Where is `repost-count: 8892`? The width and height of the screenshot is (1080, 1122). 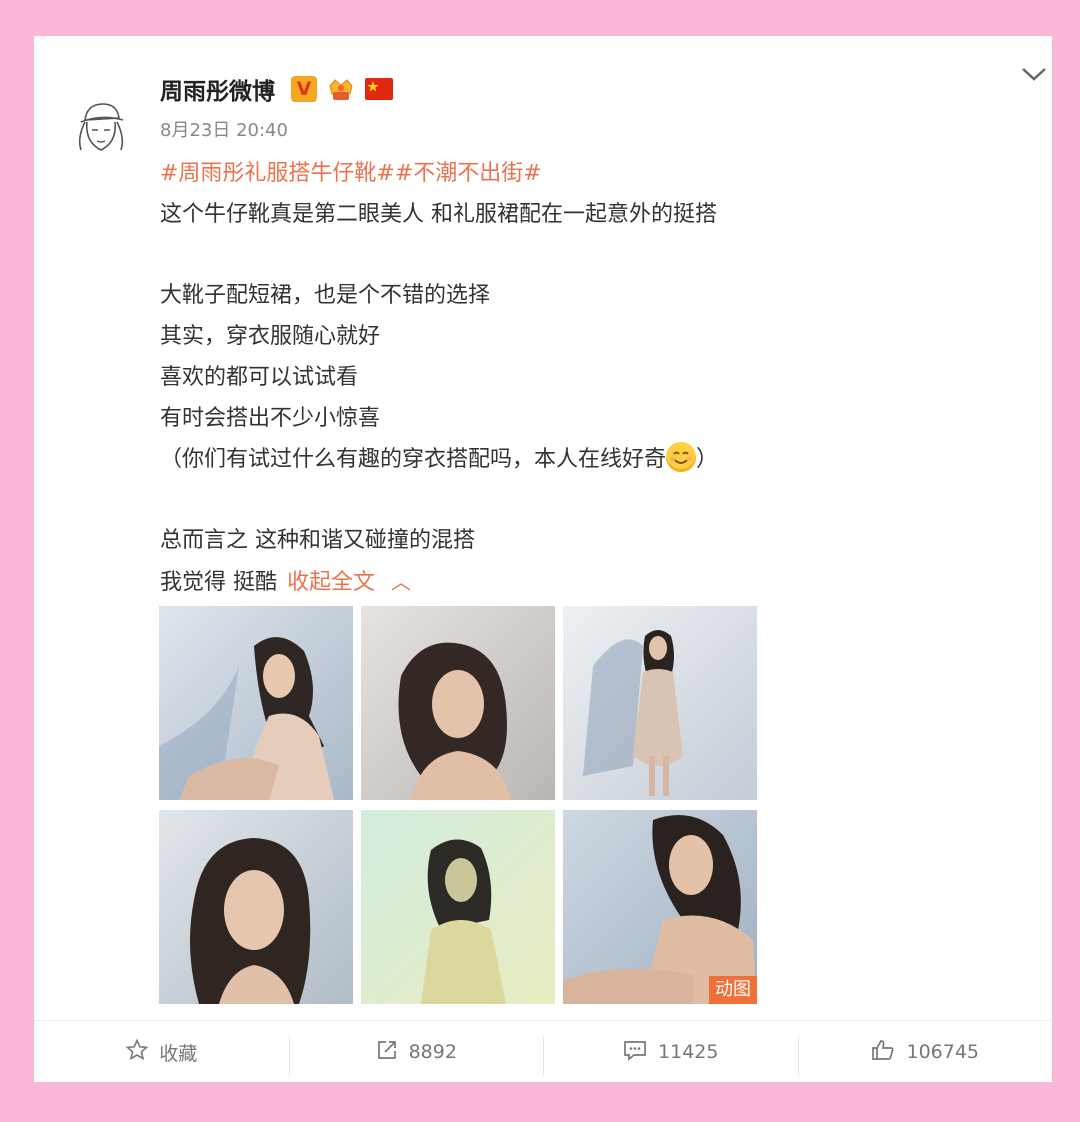
repost-count: 8892 is located at coordinates (432, 1052).